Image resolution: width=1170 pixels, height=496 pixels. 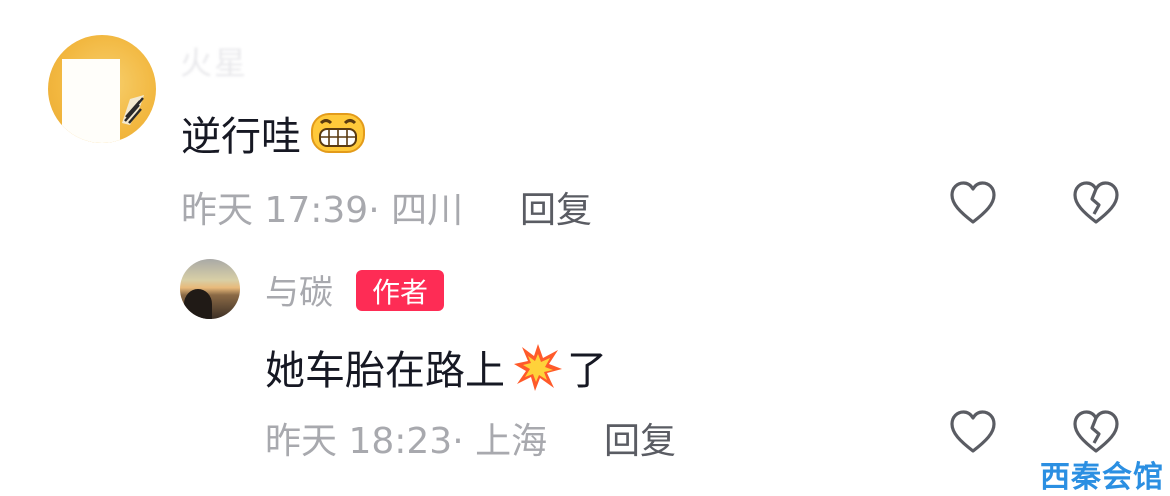 I want to click on reply-text-before: 她车胎在路上, so click(x=385, y=371).